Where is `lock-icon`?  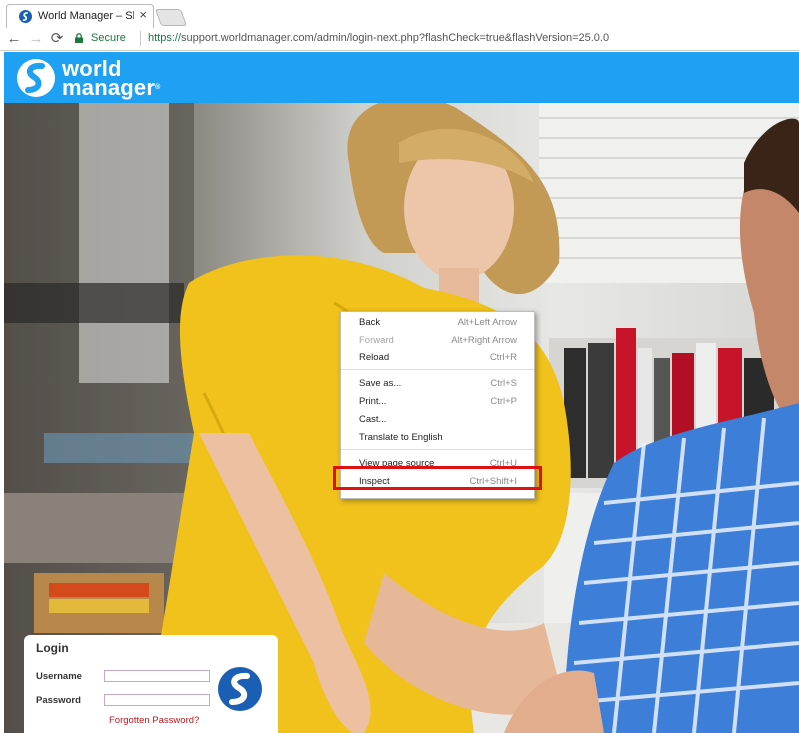
lock-icon is located at coordinates (79, 38).